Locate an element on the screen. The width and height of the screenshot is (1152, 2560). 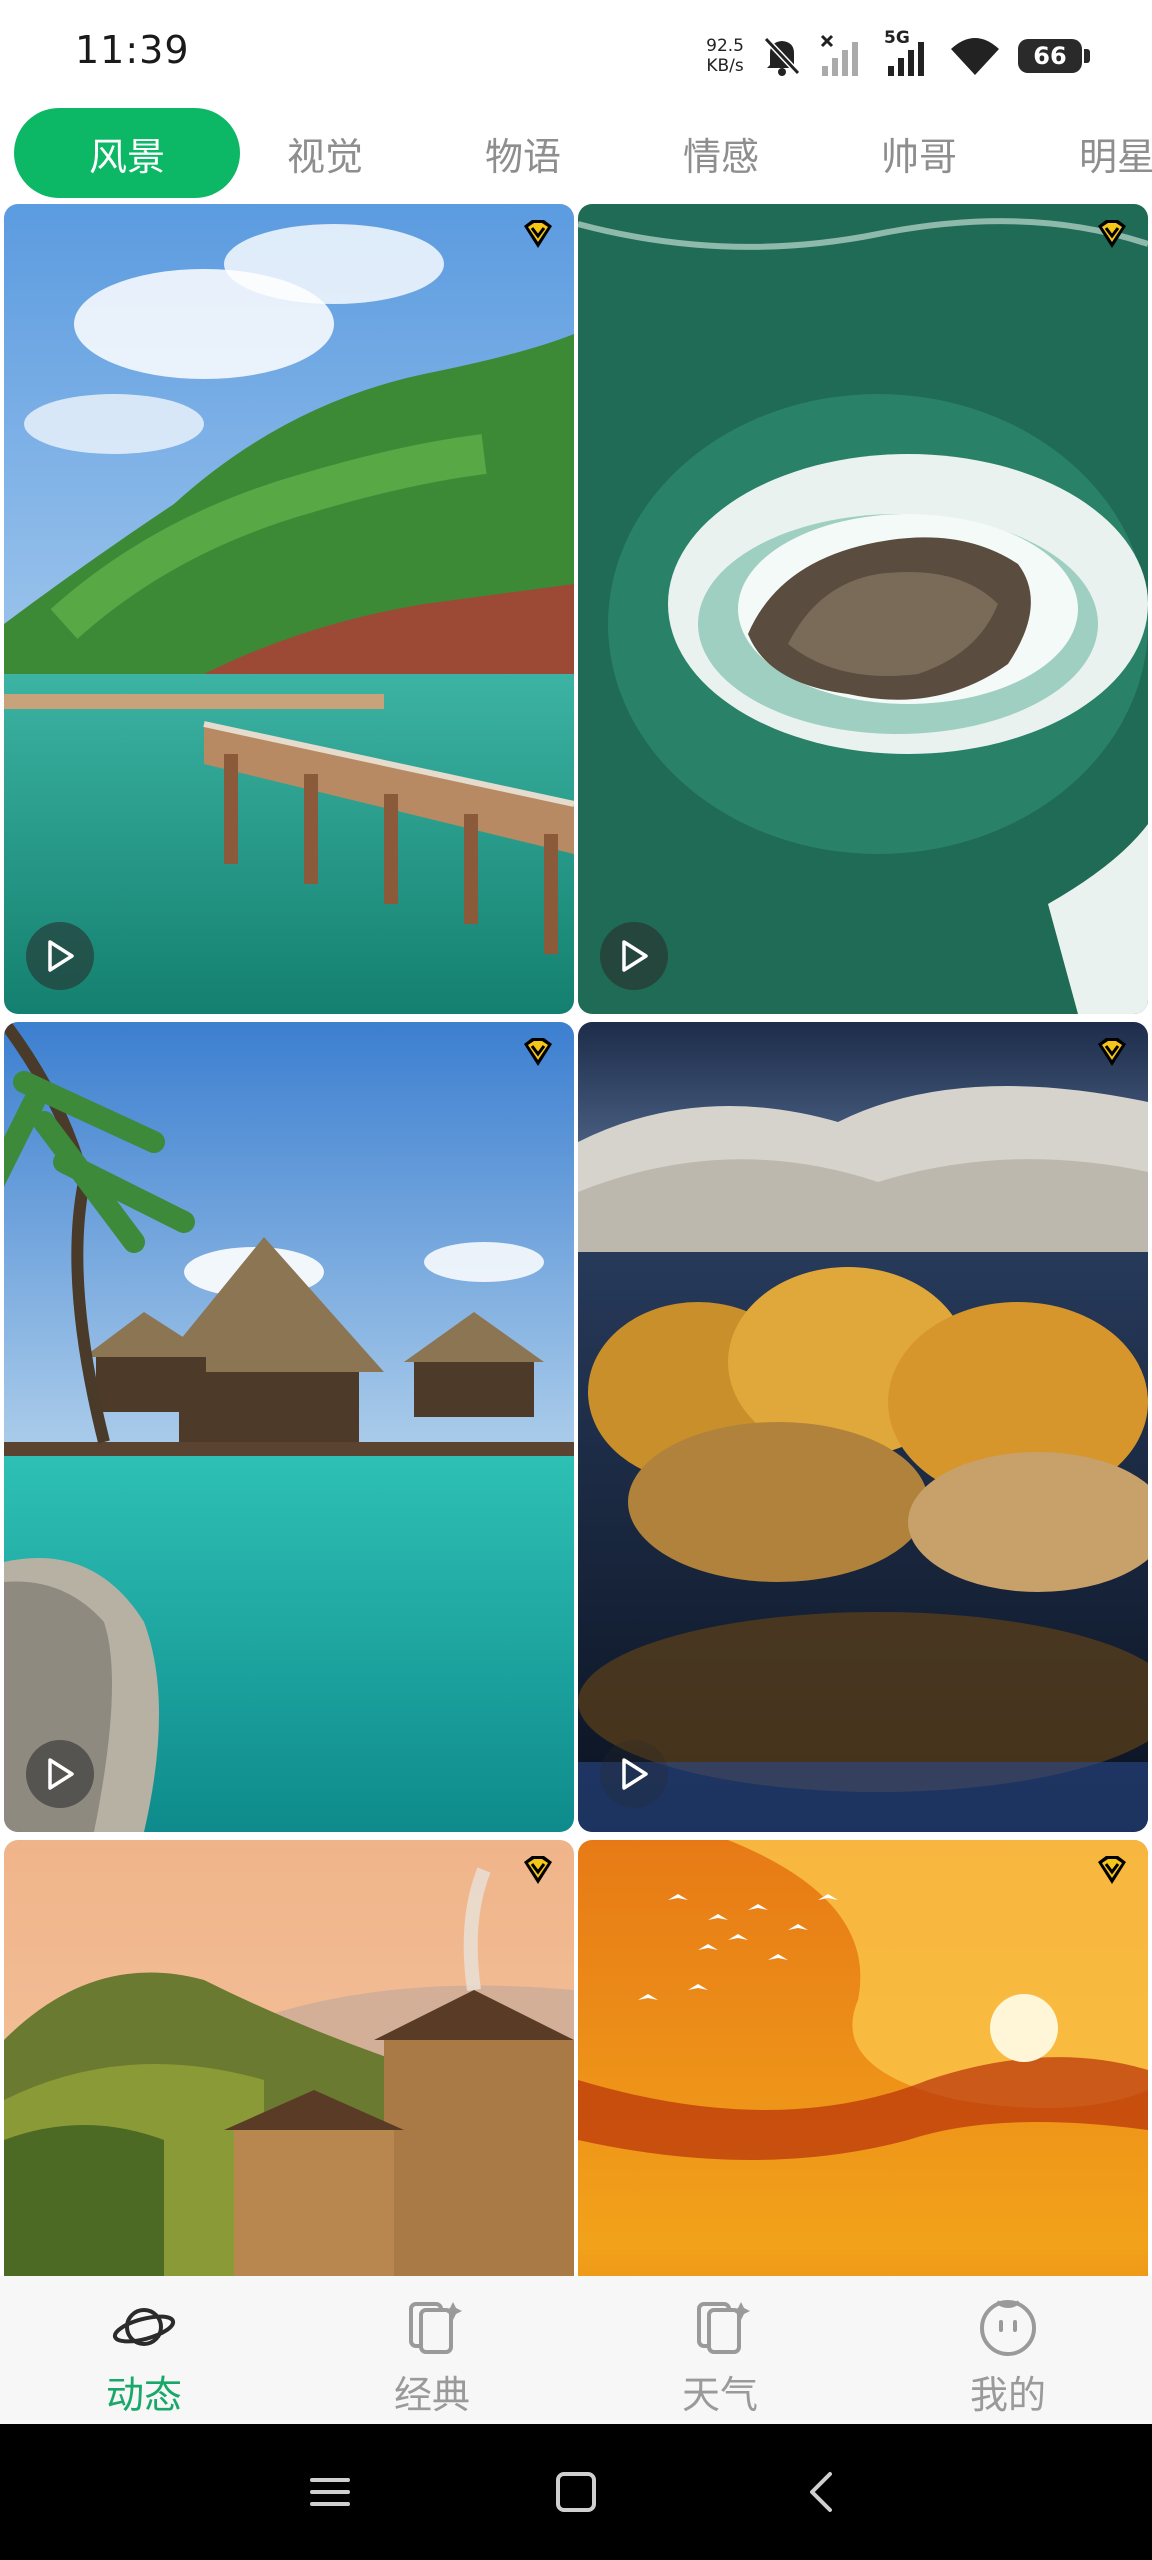
system-navigation-bar is located at coordinates (576, 2492).